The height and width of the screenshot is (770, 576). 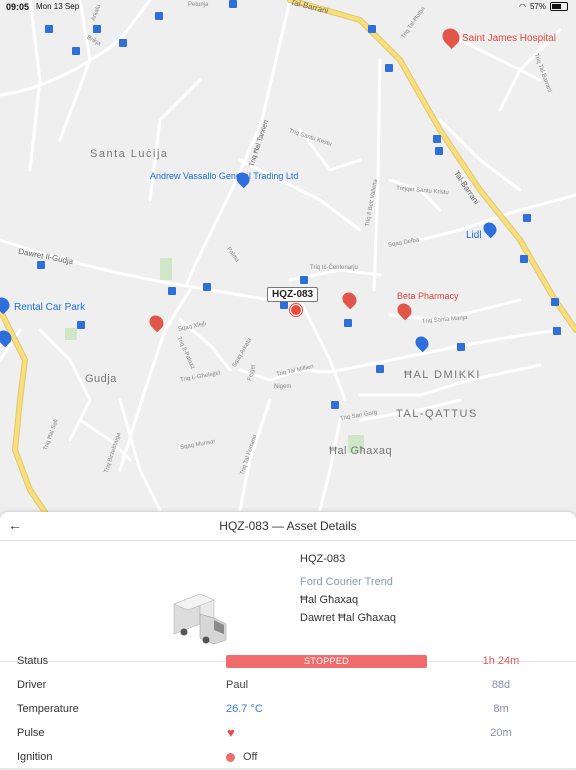 What do you see at coordinates (437, 414) in the screenshot?
I see `place-tal-qattus: TAL-QATTUS` at bounding box center [437, 414].